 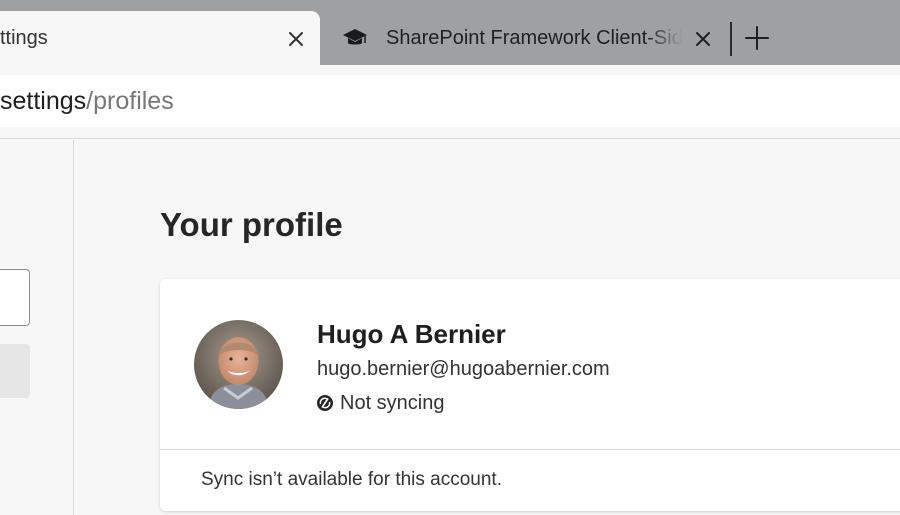 What do you see at coordinates (351, 479) in the screenshot?
I see `sync-unavailable-message: Sync isn’t available for this account.` at bounding box center [351, 479].